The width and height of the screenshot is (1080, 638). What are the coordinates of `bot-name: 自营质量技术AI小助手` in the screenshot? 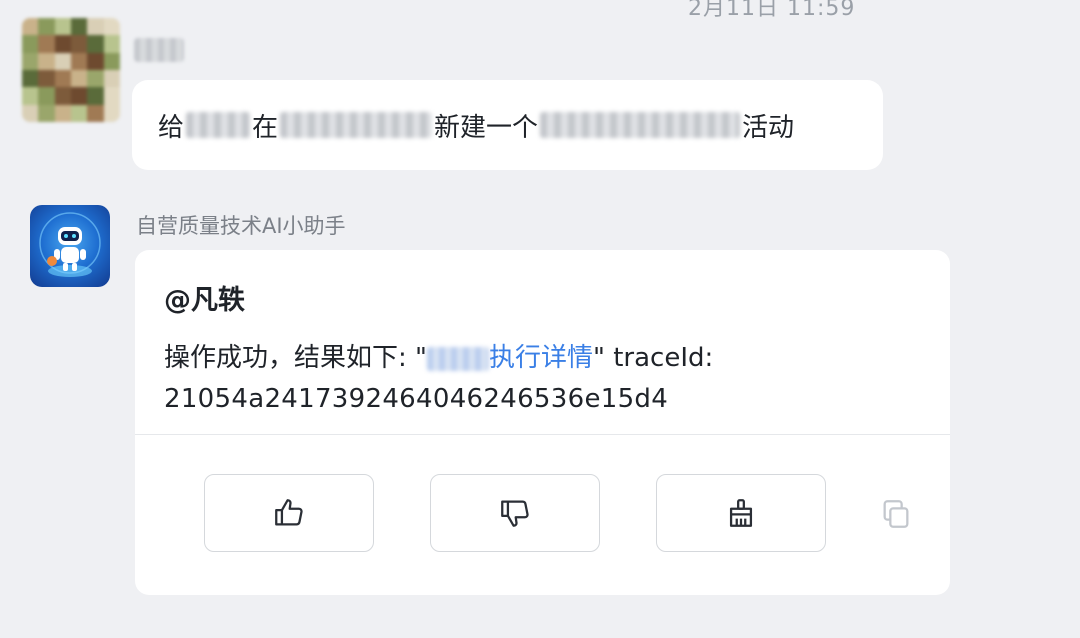 It's located at (241, 226).